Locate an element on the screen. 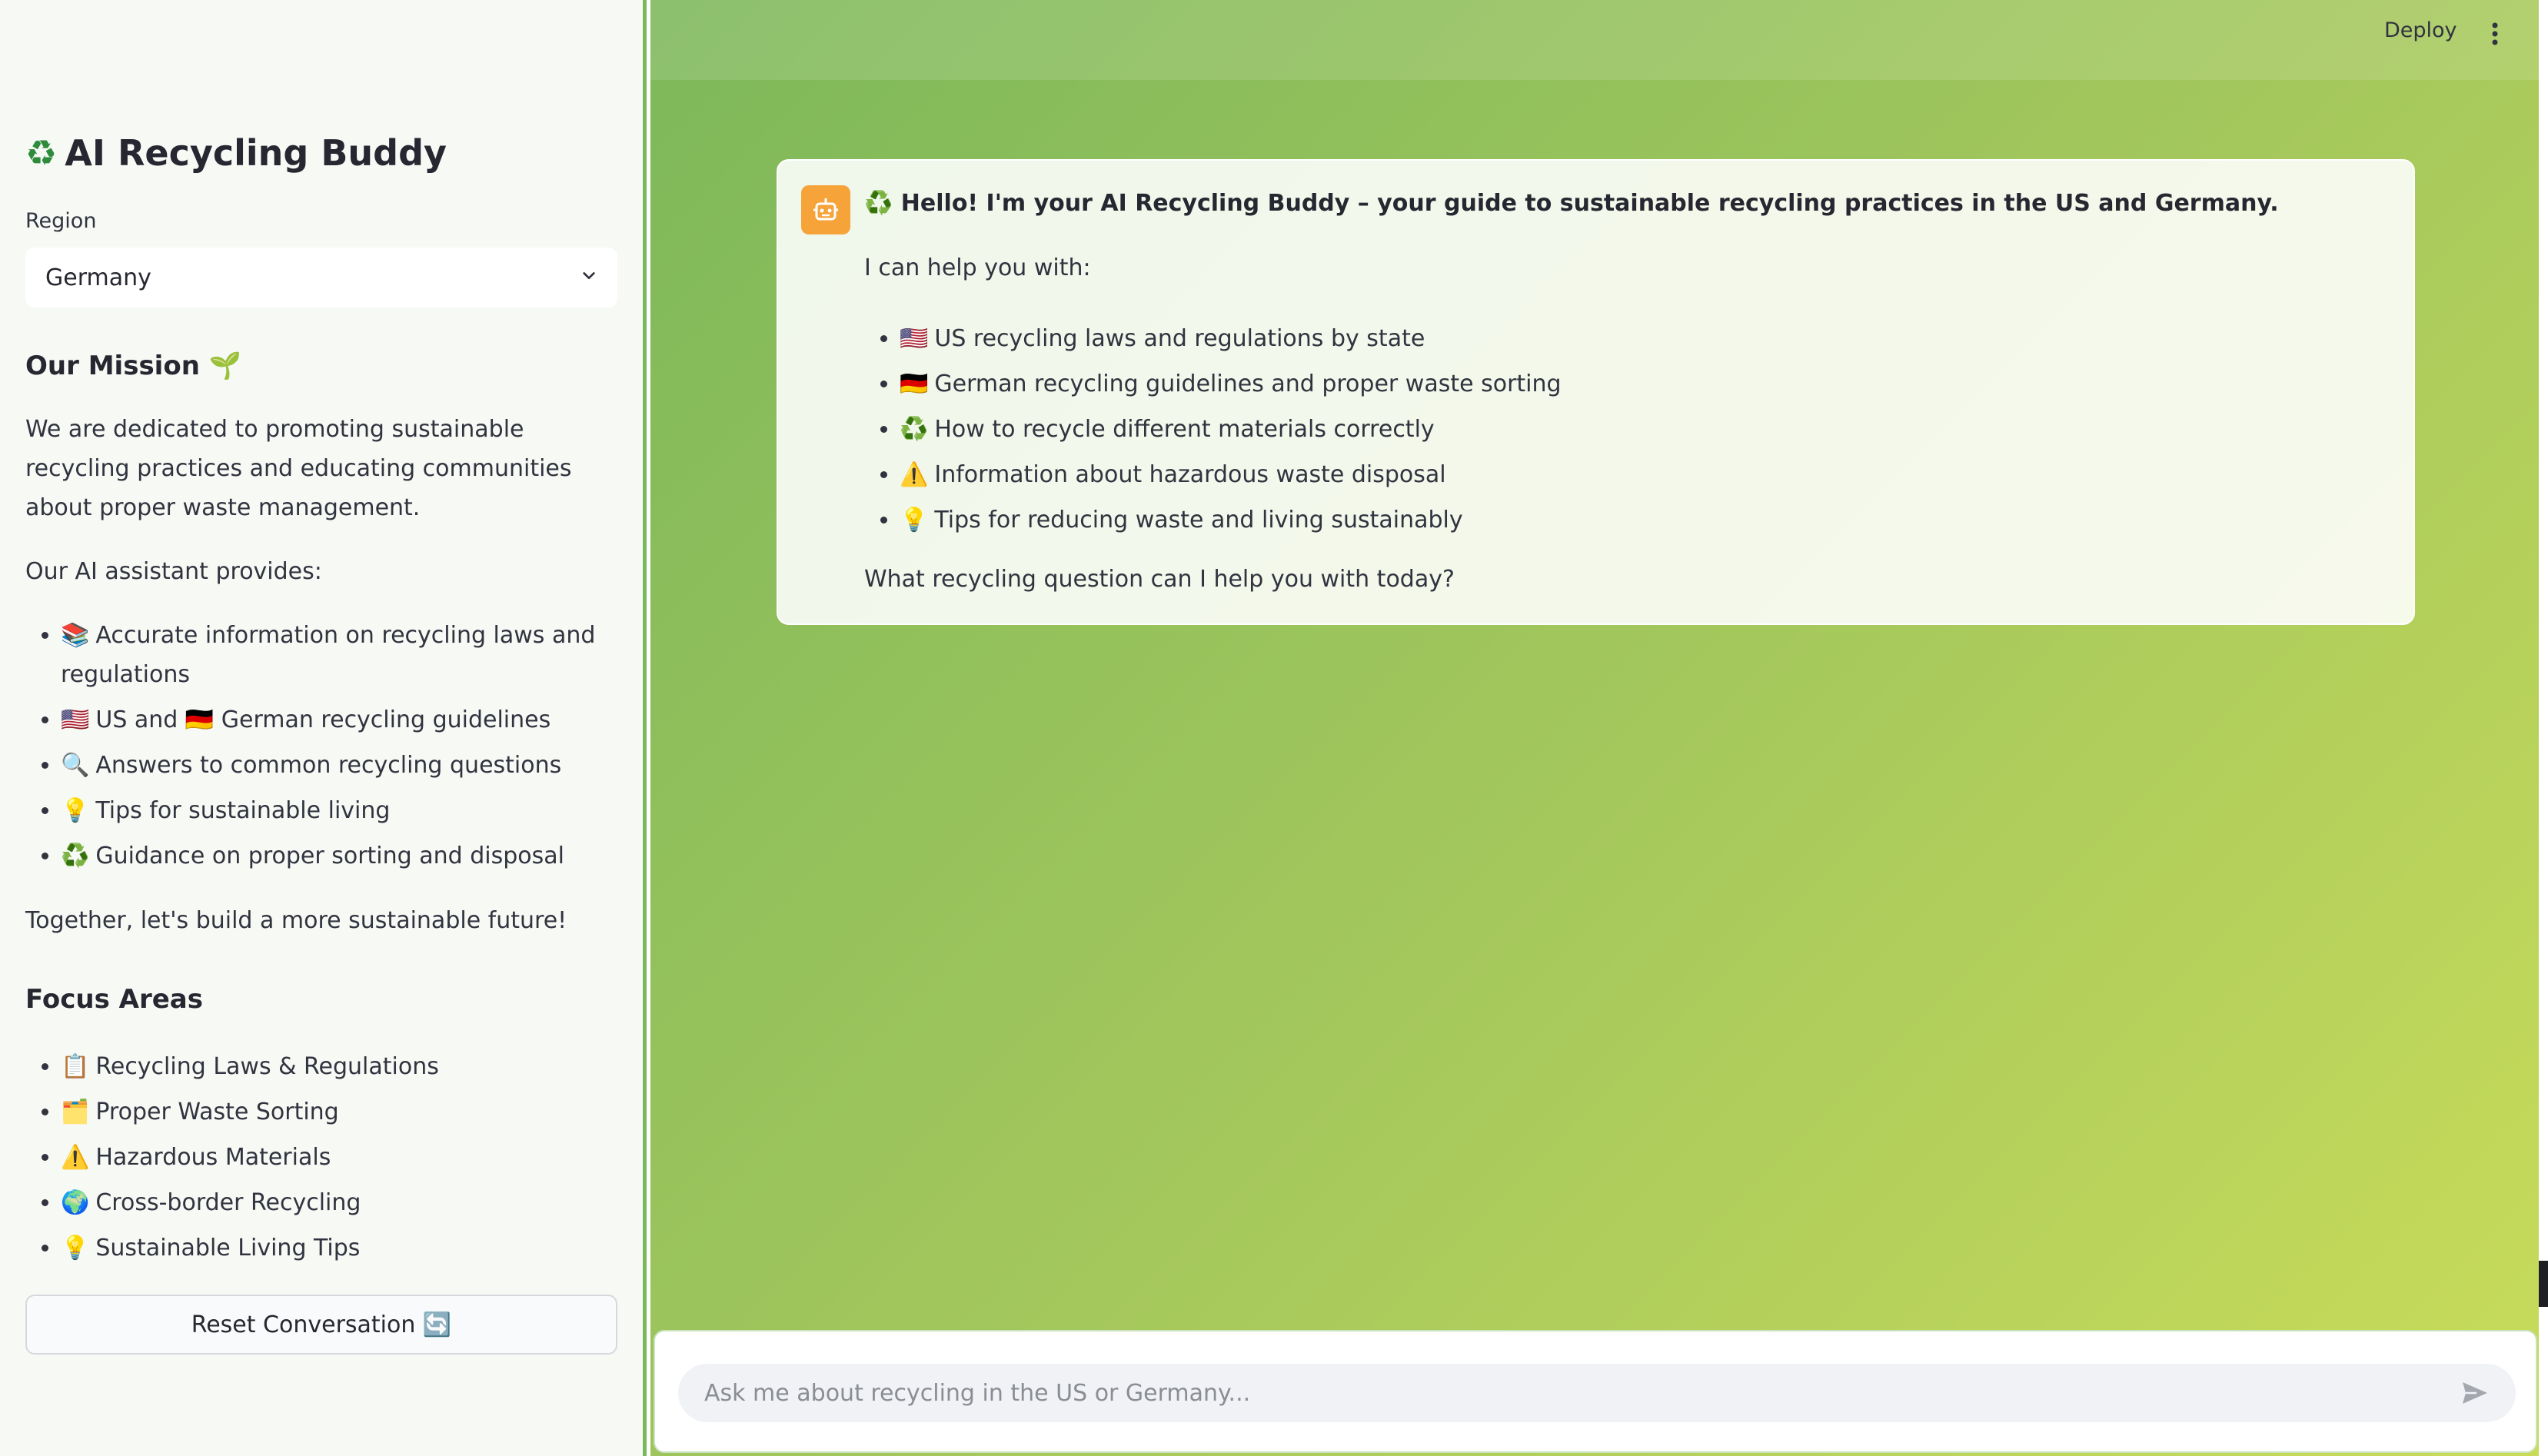 The width and height of the screenshot is (2548, 1456). chat-input-container is located at coordinates (1595, 1391).